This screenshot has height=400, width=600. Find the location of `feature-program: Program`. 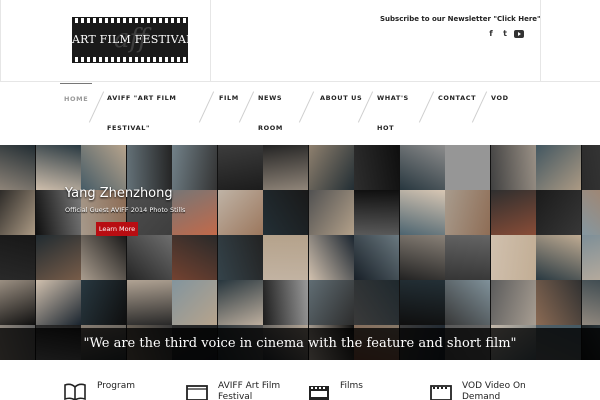

feature-program: Program is located at coordinates (116, 386).